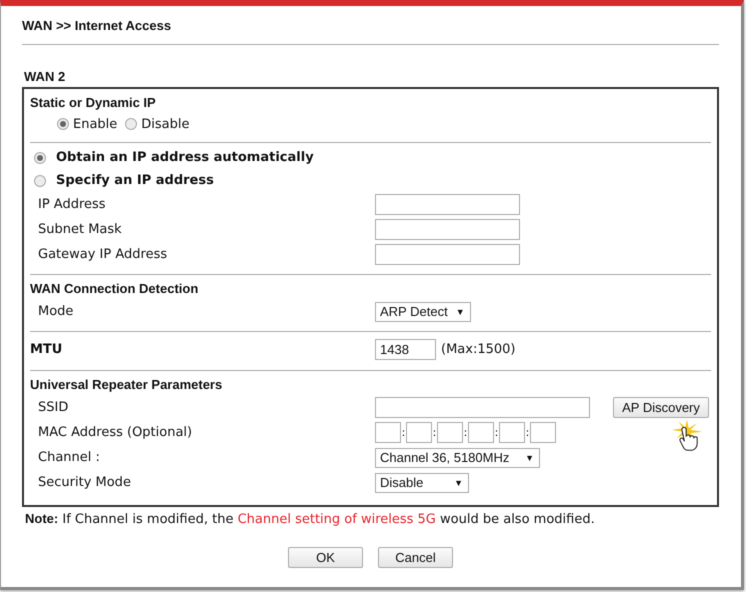  I want to click on radio-label: Disable, so click(165, 124).